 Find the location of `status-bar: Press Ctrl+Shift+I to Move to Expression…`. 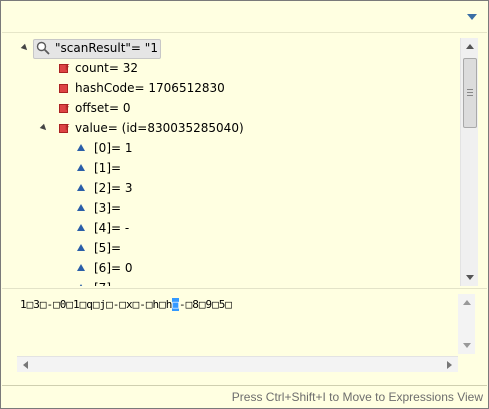

status-bar: Press Ctrl+Shift+I to Move to Expression… is located at coordinates (244, 396).